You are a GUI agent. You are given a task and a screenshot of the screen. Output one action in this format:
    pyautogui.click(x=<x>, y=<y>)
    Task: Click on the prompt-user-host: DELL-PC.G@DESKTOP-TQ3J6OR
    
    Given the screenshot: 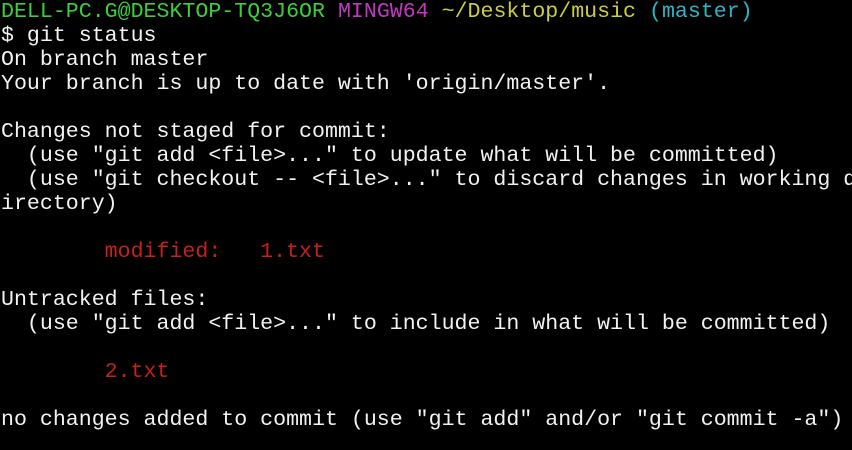 What is the action you would take?
    pyautogui.click(x=163, y=12)
    